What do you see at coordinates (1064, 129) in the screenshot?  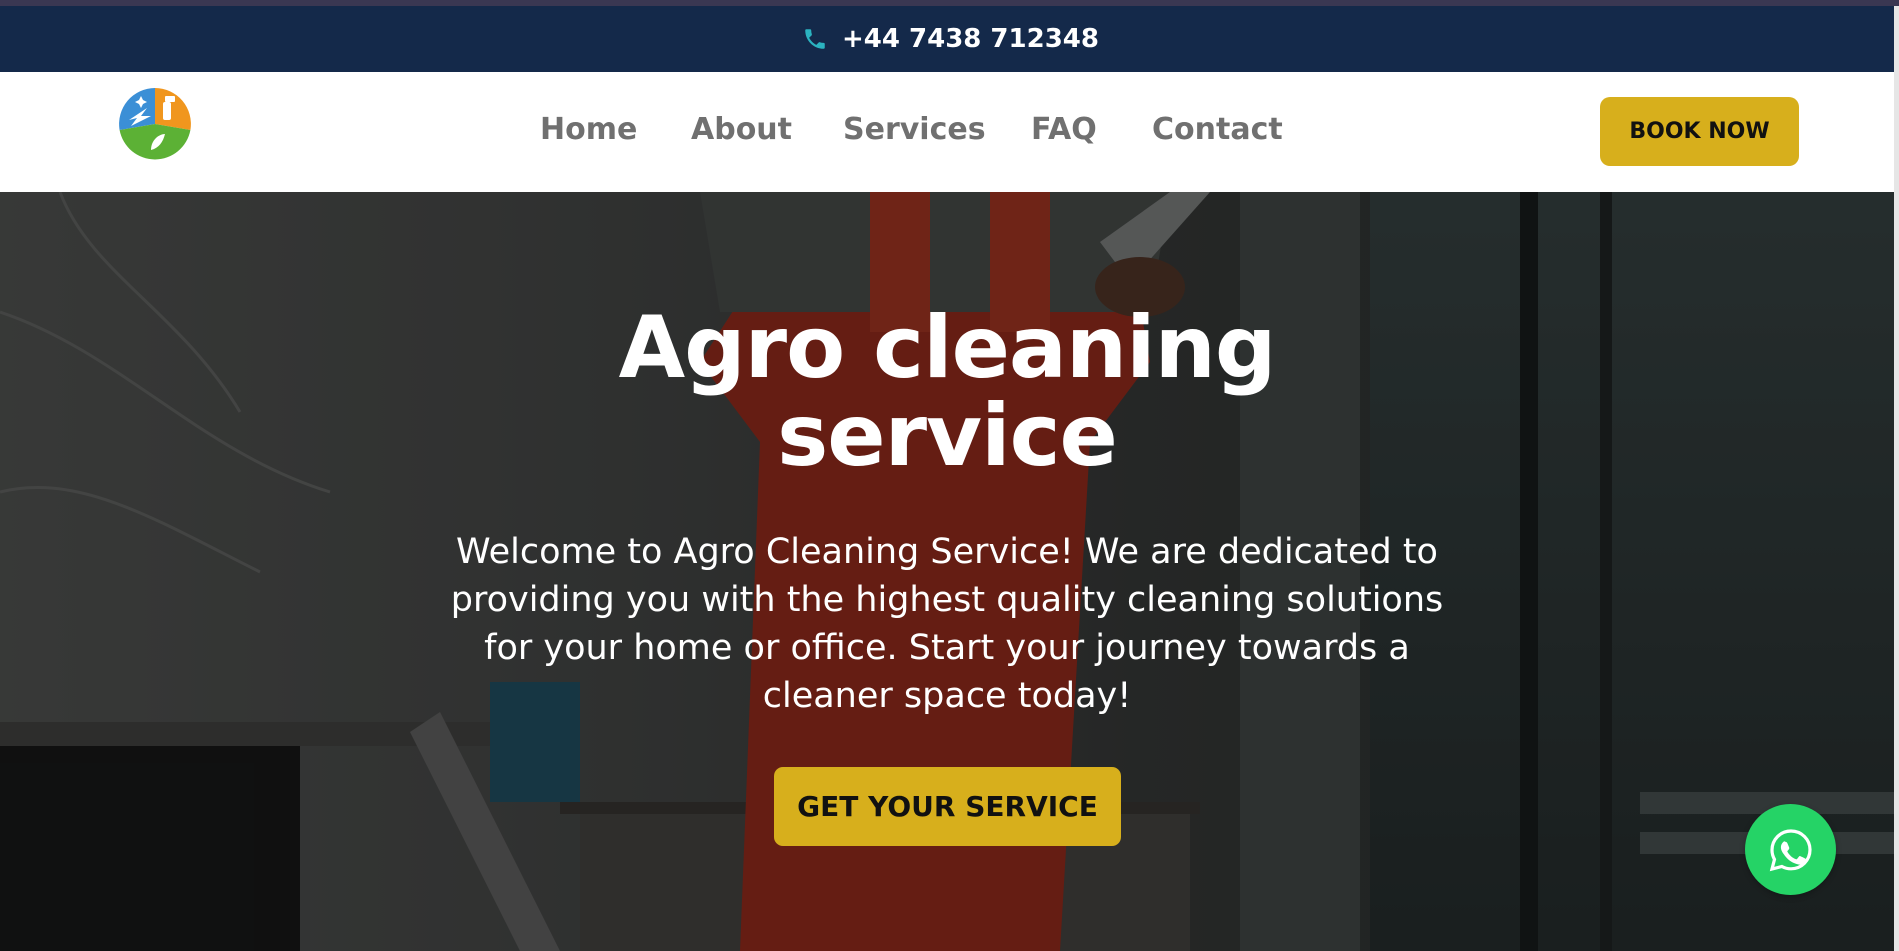 I see `nav-faq: FAQ` at bounding box center [1064, 129].